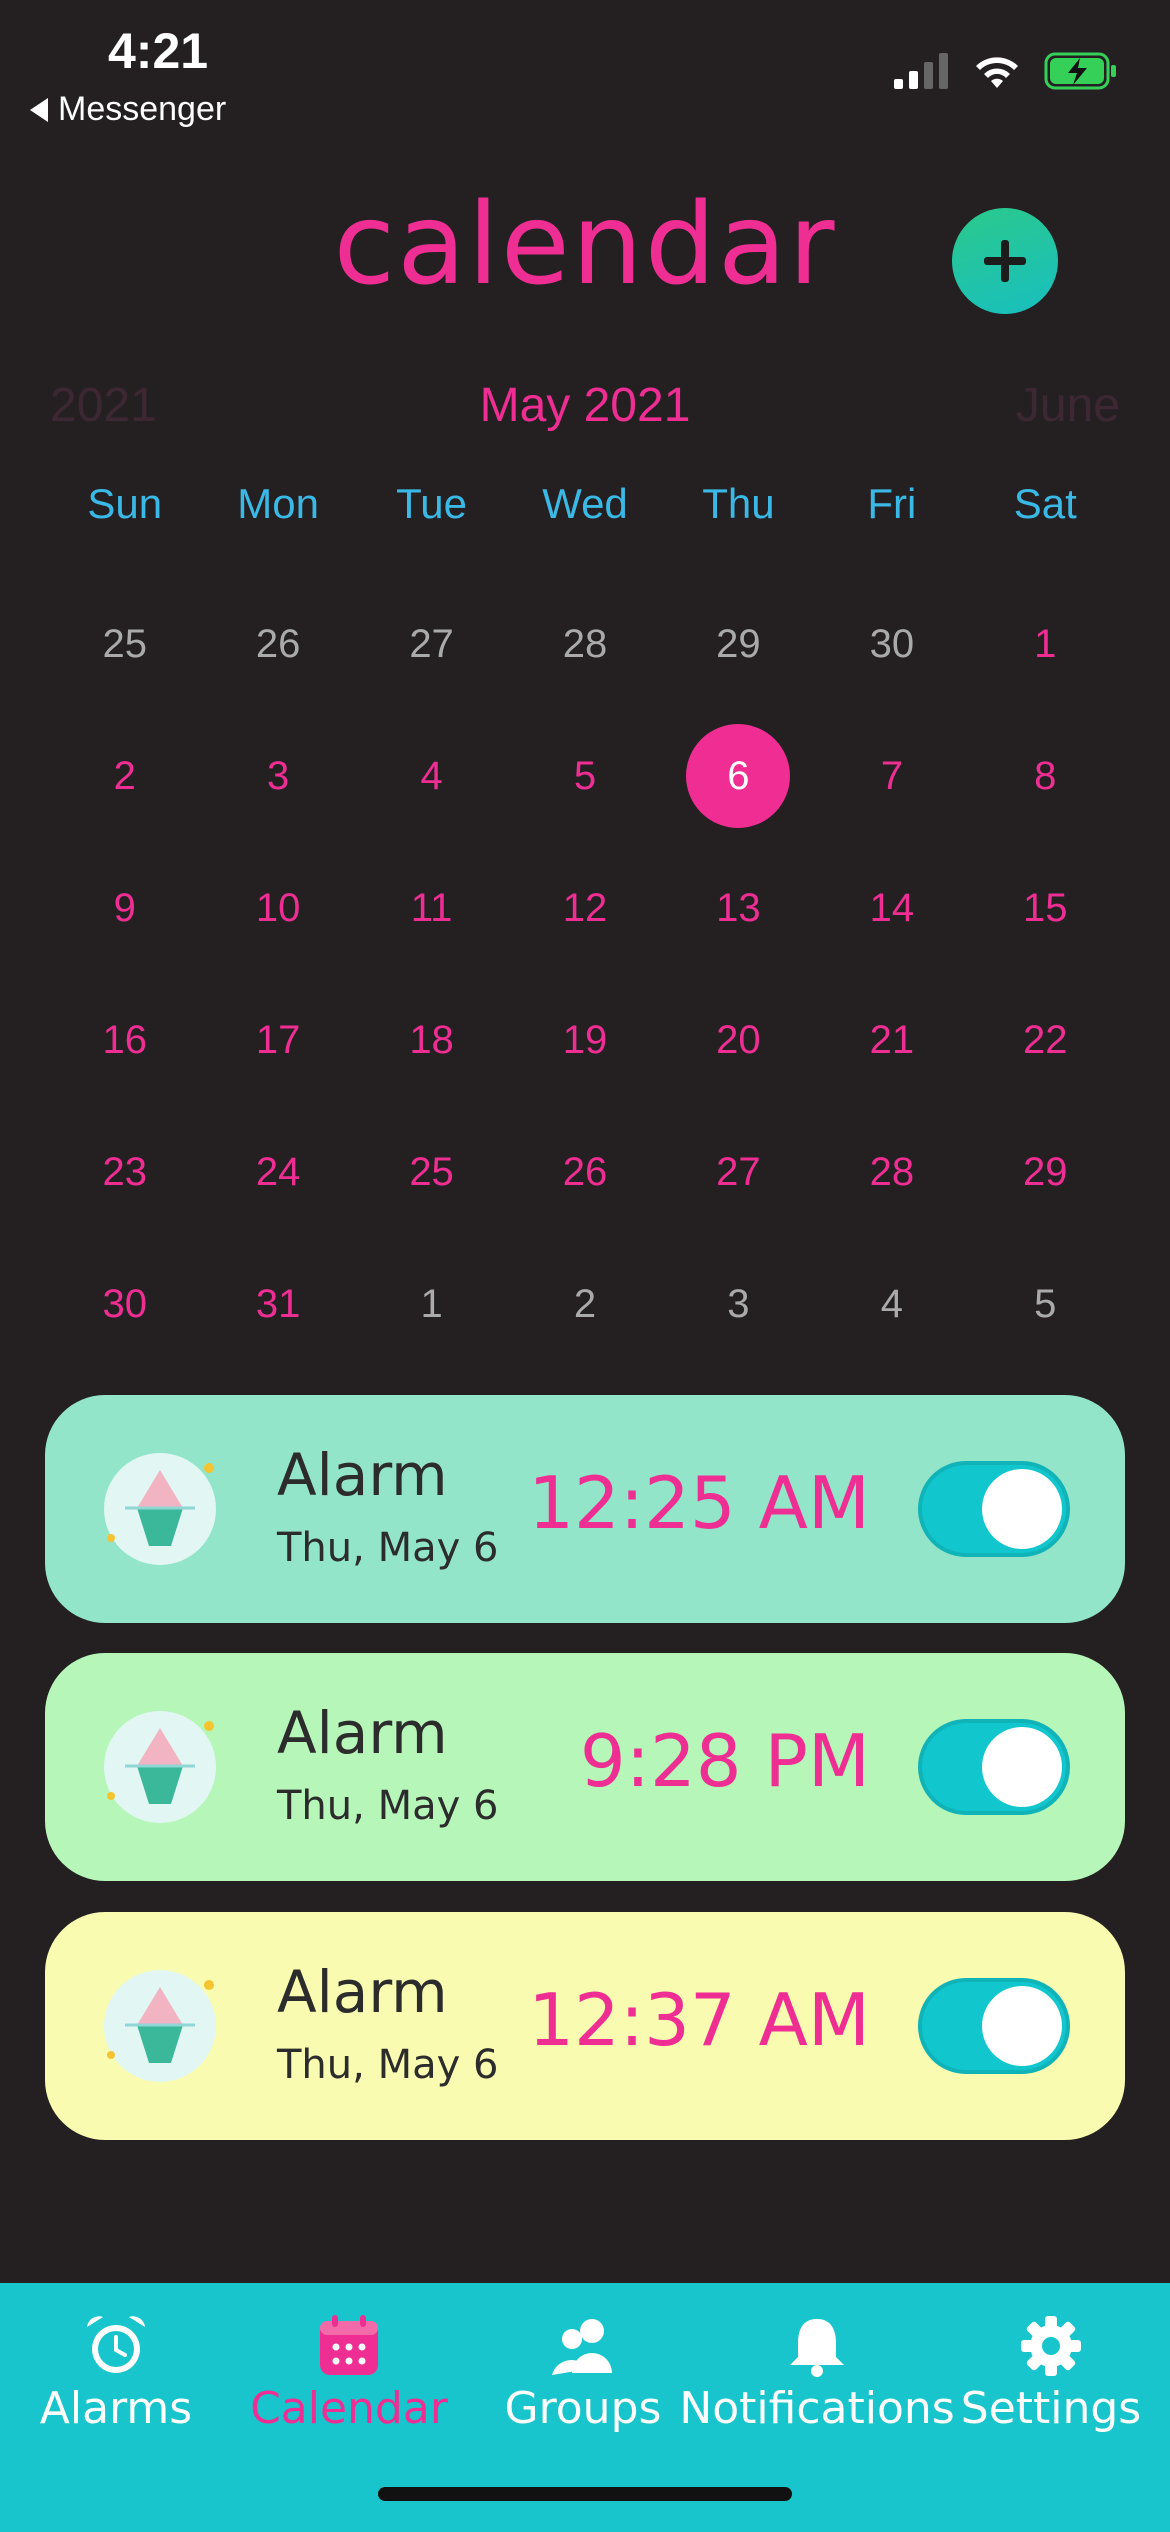 This screenshot has height=2532, width=1170. I want to click on tab-label: Notifications, so click(817, 2408).